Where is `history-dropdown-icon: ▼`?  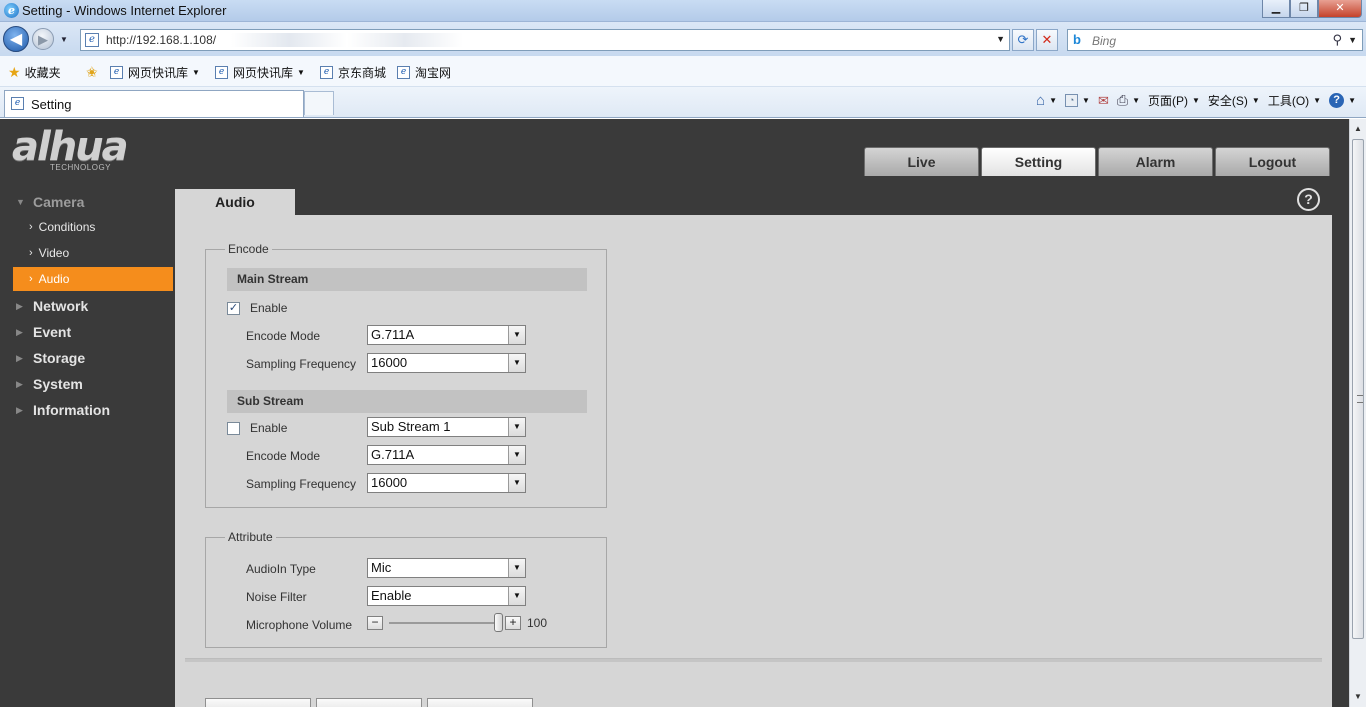 history-dropdown-icon: ▼ is located at coordinates (64, 39).